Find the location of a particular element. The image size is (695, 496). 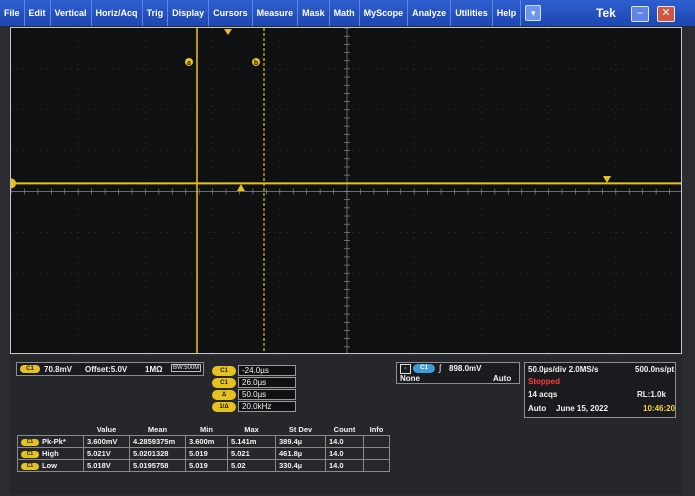

trigger-mode: Auto is located at coordinates (502, 378).